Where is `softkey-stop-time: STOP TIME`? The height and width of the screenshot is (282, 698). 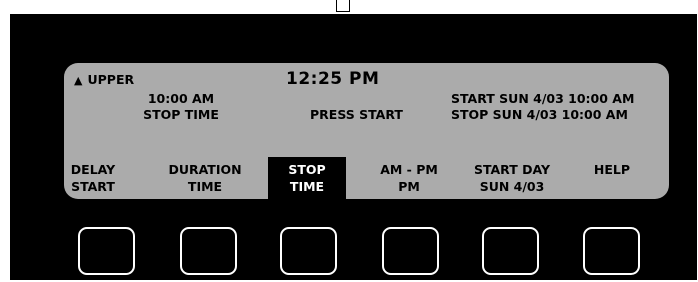 softkey-stop-time: STOP TIME is located at coordinates (307, 178).